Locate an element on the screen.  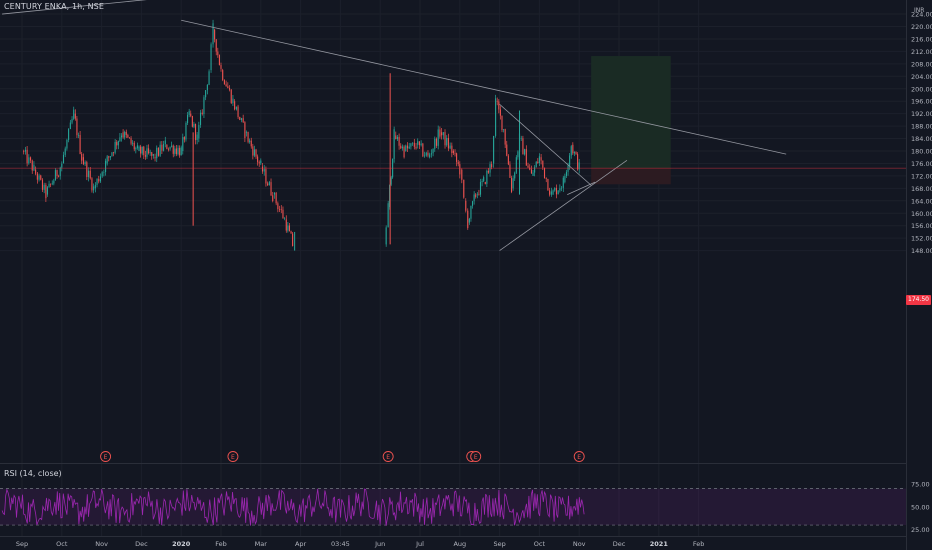
rsi-indicator-label: RSI (14, close) is located at coordinates (33, 473).